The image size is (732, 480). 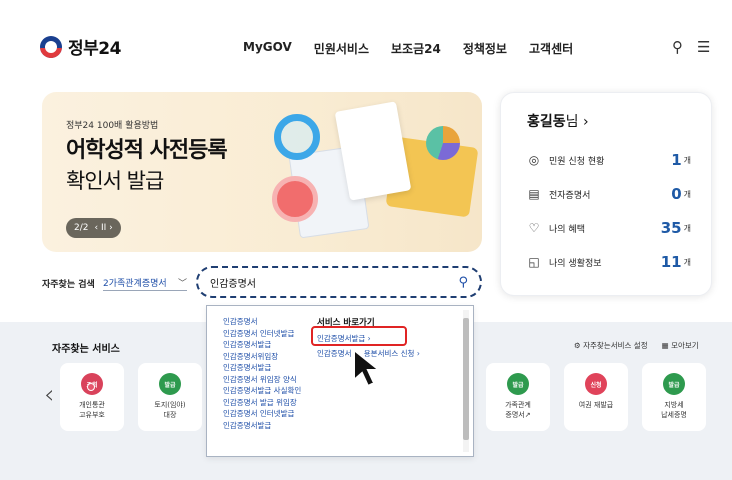 I want to click on banner-subtitle: 정부24 100배 활용방법, so click(x=112, y=126).